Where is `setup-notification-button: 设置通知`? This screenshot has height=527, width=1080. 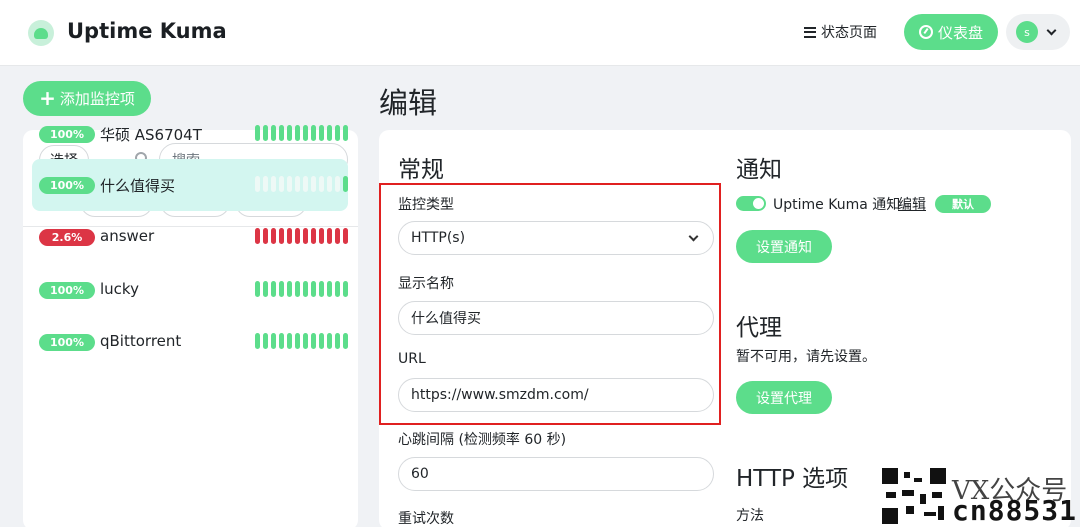 setup-notification-button: 设置通知 is located at coordinates (784, 246).